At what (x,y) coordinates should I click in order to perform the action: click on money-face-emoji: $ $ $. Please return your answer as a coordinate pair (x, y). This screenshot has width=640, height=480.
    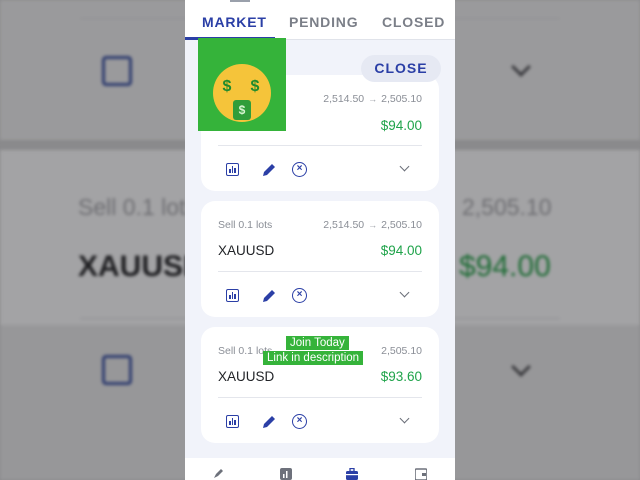
    Looking at the image, I should click on (242, 84).